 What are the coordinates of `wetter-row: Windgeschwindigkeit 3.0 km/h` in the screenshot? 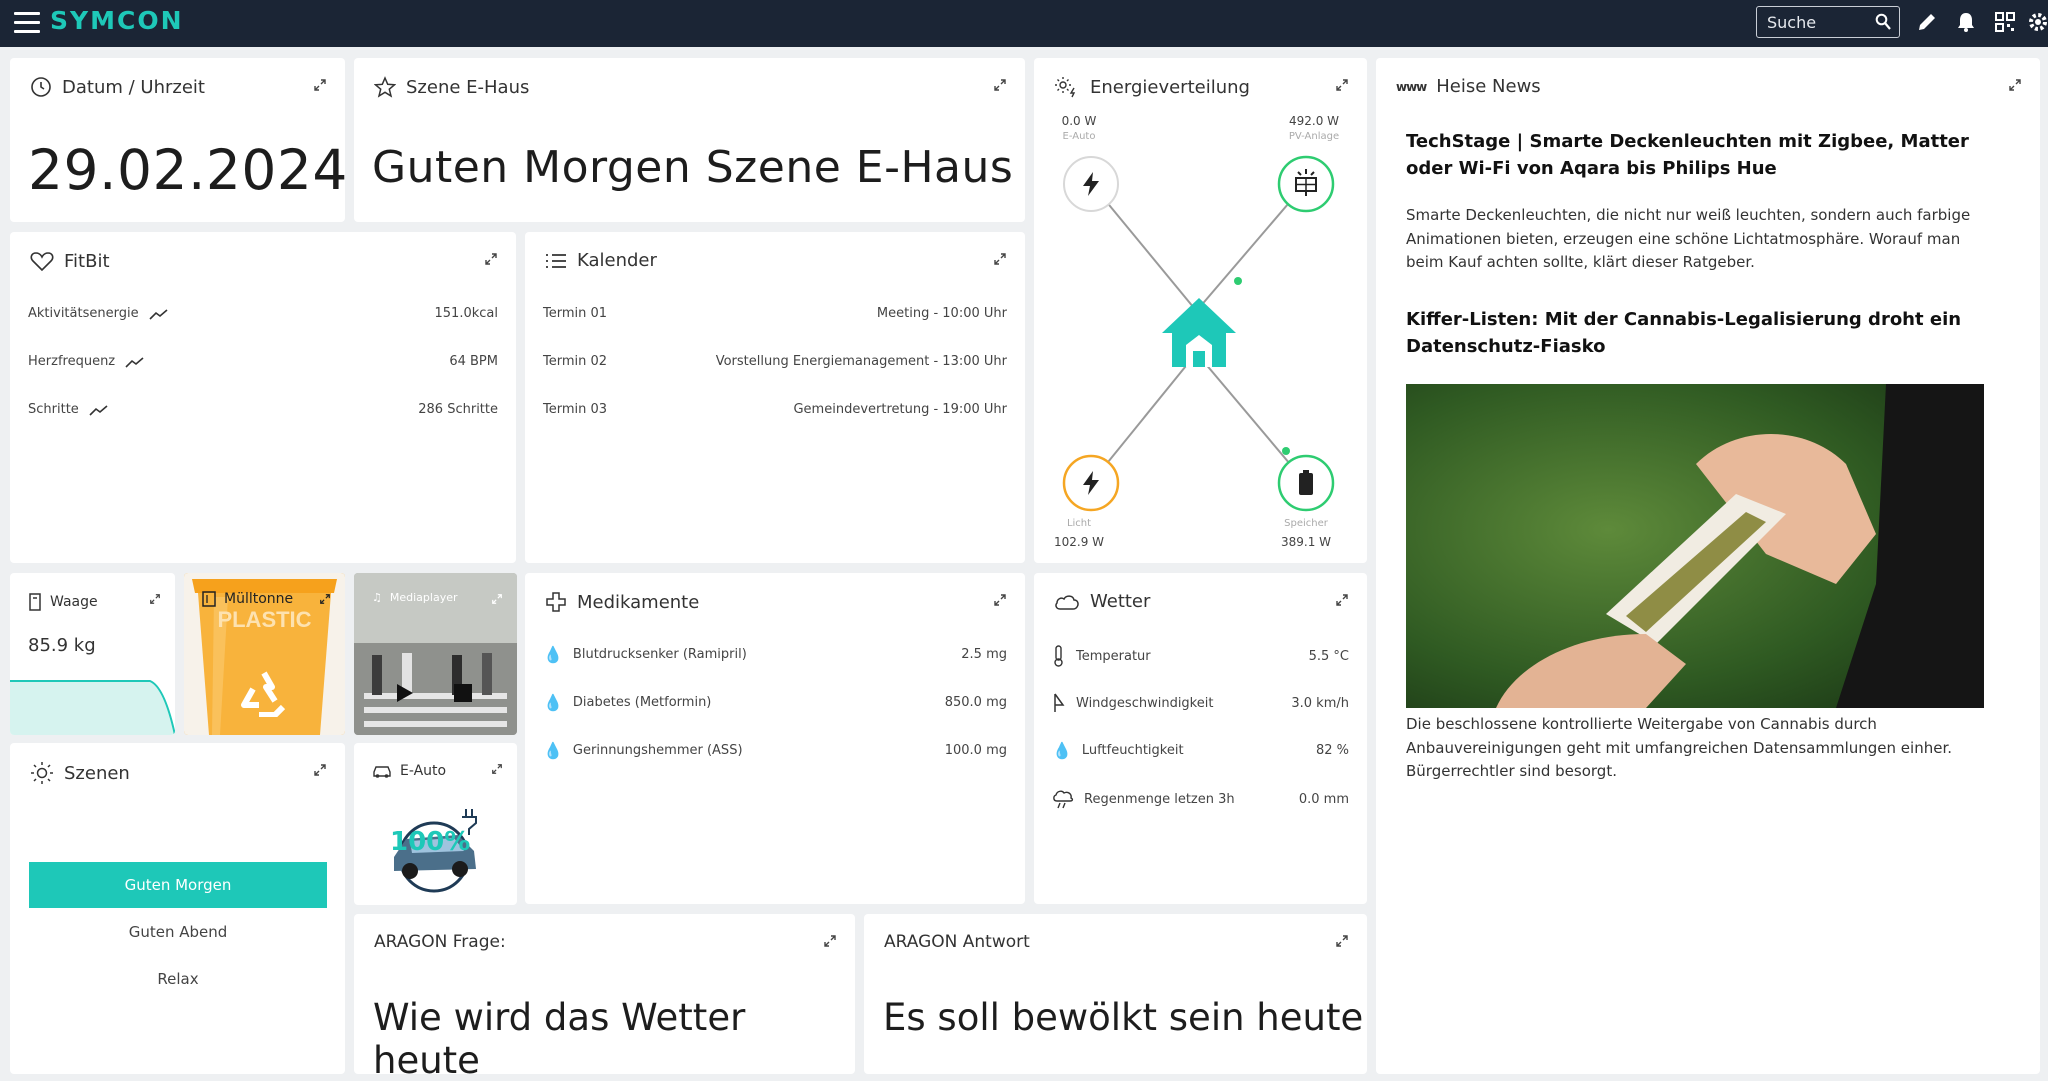 It's located at (1200, 703).